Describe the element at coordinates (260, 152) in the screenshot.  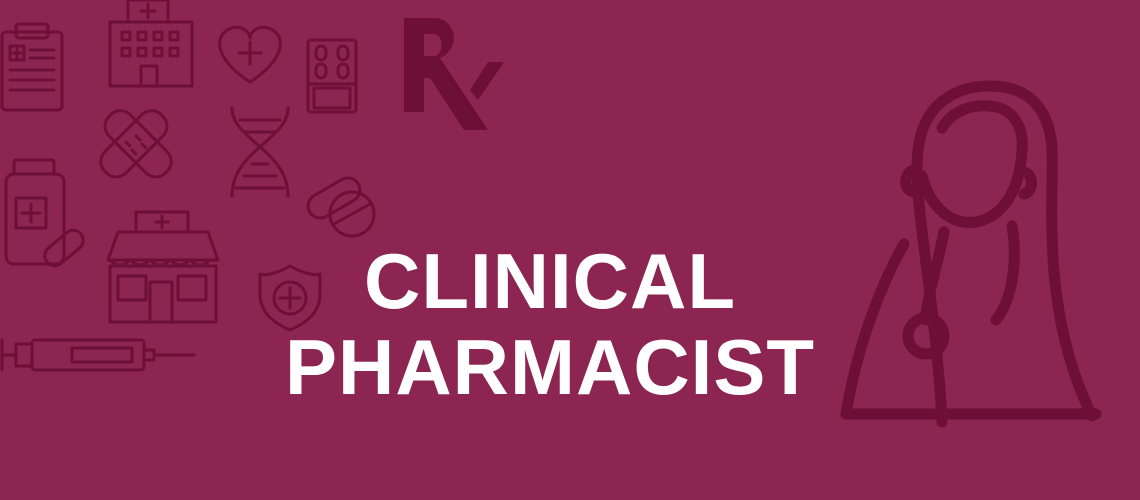
I see `dna-icon` at that location.